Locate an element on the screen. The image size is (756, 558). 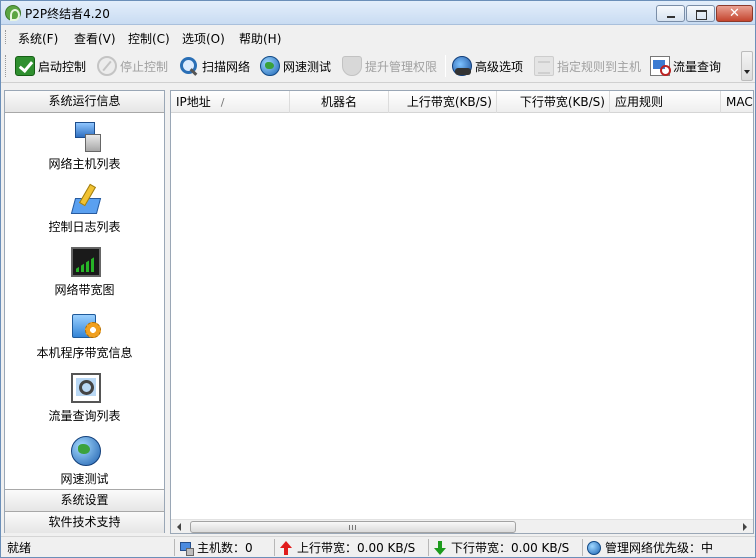
nav-label: 网速测试 is located at coordinates (84, 479).